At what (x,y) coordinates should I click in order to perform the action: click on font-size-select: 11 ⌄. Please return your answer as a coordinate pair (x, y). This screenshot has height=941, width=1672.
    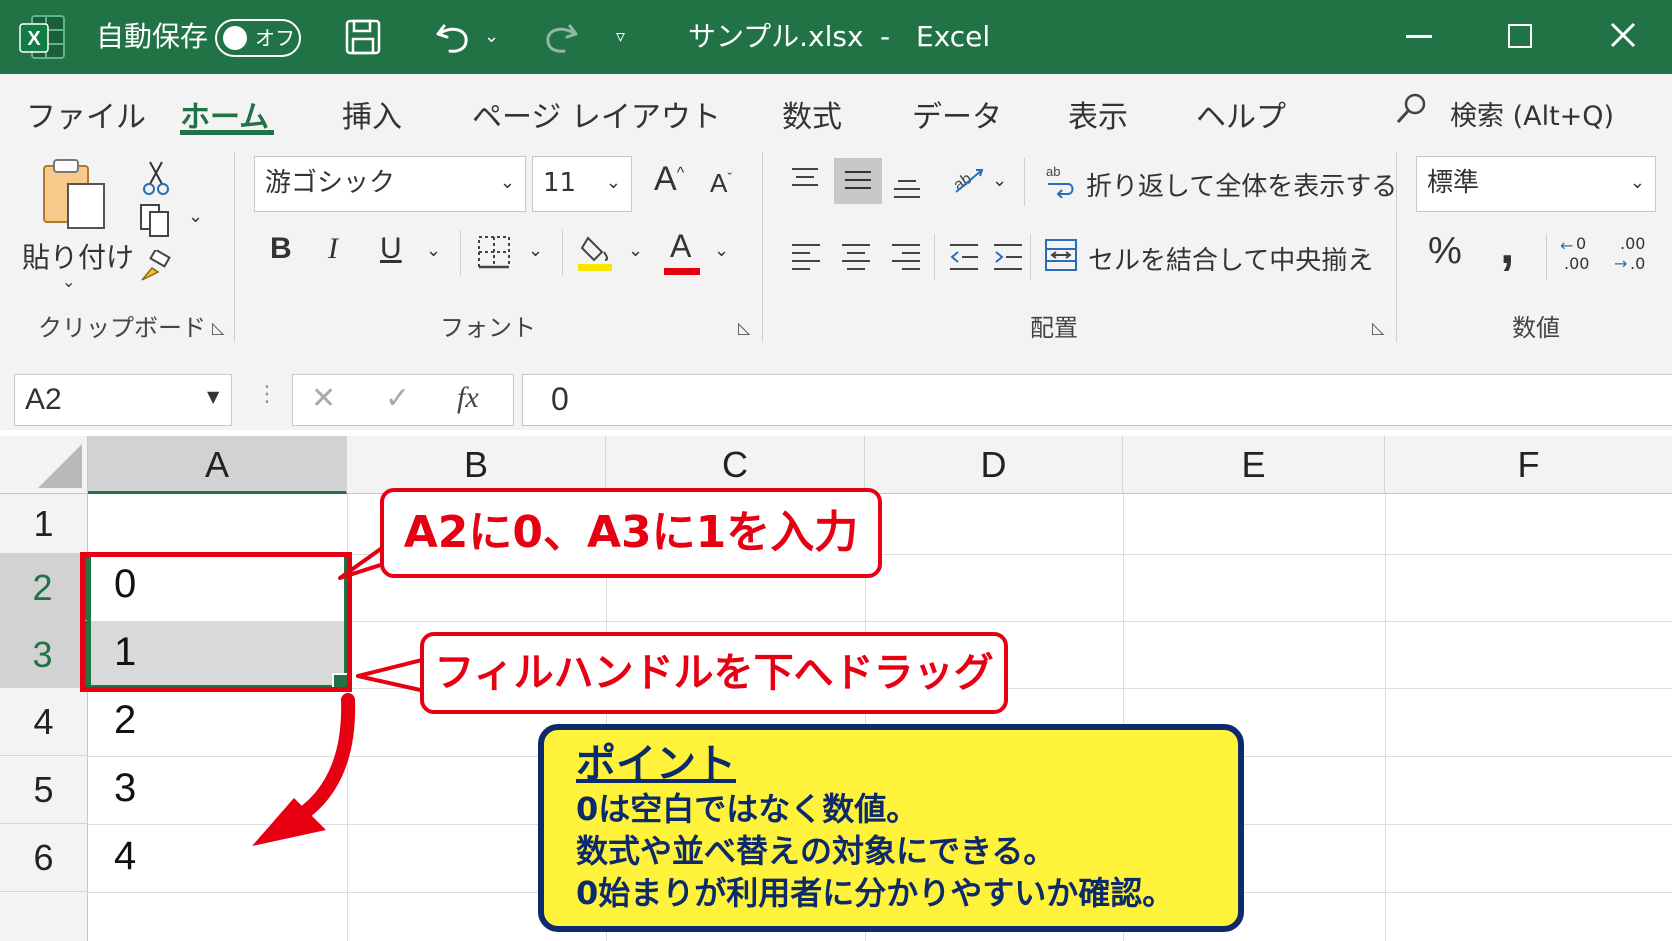
    Looking at the image, I should click on (582, 184).